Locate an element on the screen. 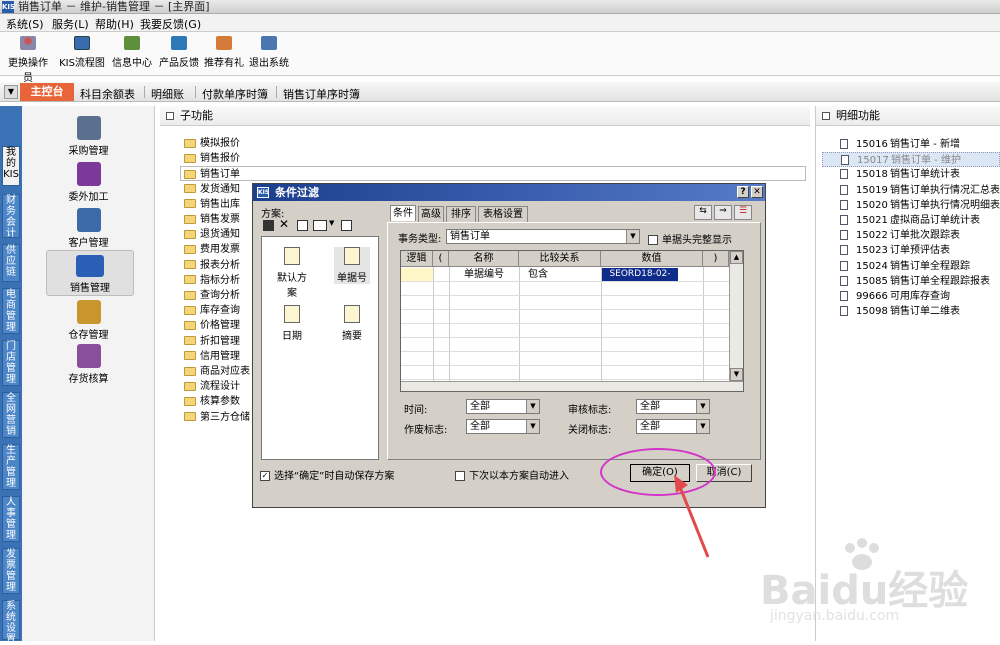 This screenshot has width=1000, height=645. tree-item: 信用管理 is located at coordinates (212, 356).